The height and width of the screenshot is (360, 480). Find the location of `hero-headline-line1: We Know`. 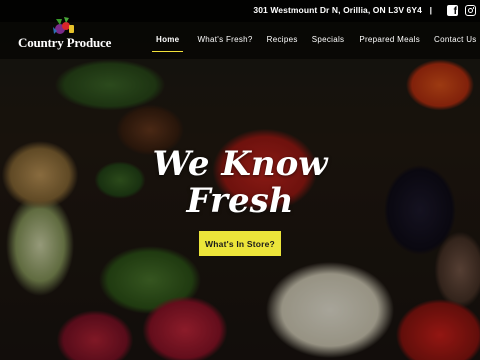

hero-headline-line1: We Know is located at coordinates (240, 164).